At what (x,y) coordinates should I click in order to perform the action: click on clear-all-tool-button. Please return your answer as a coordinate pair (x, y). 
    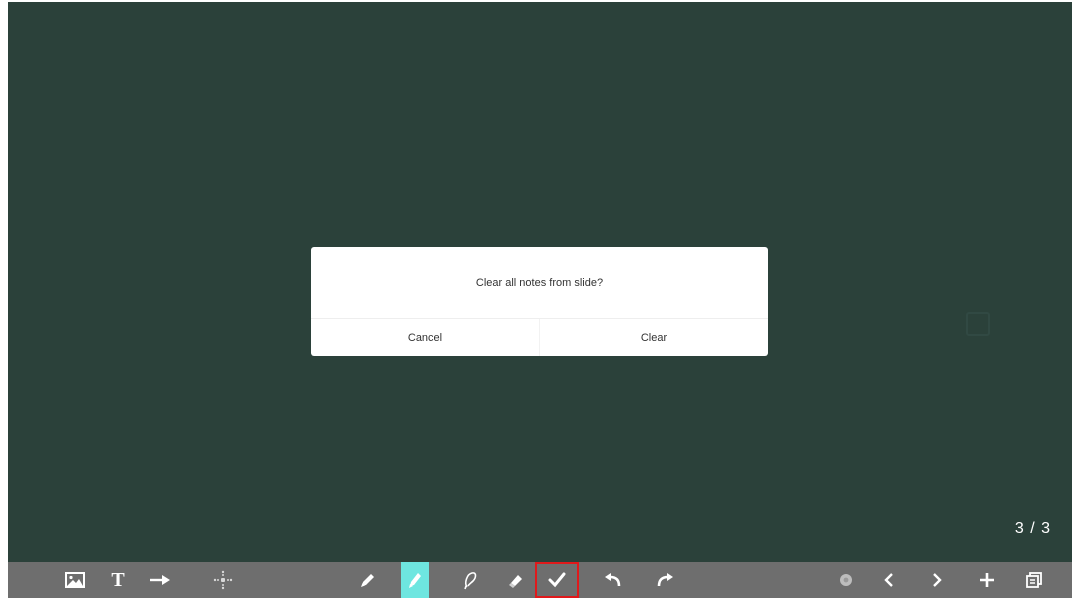
    Looking at the image, I should click on (557, 580).